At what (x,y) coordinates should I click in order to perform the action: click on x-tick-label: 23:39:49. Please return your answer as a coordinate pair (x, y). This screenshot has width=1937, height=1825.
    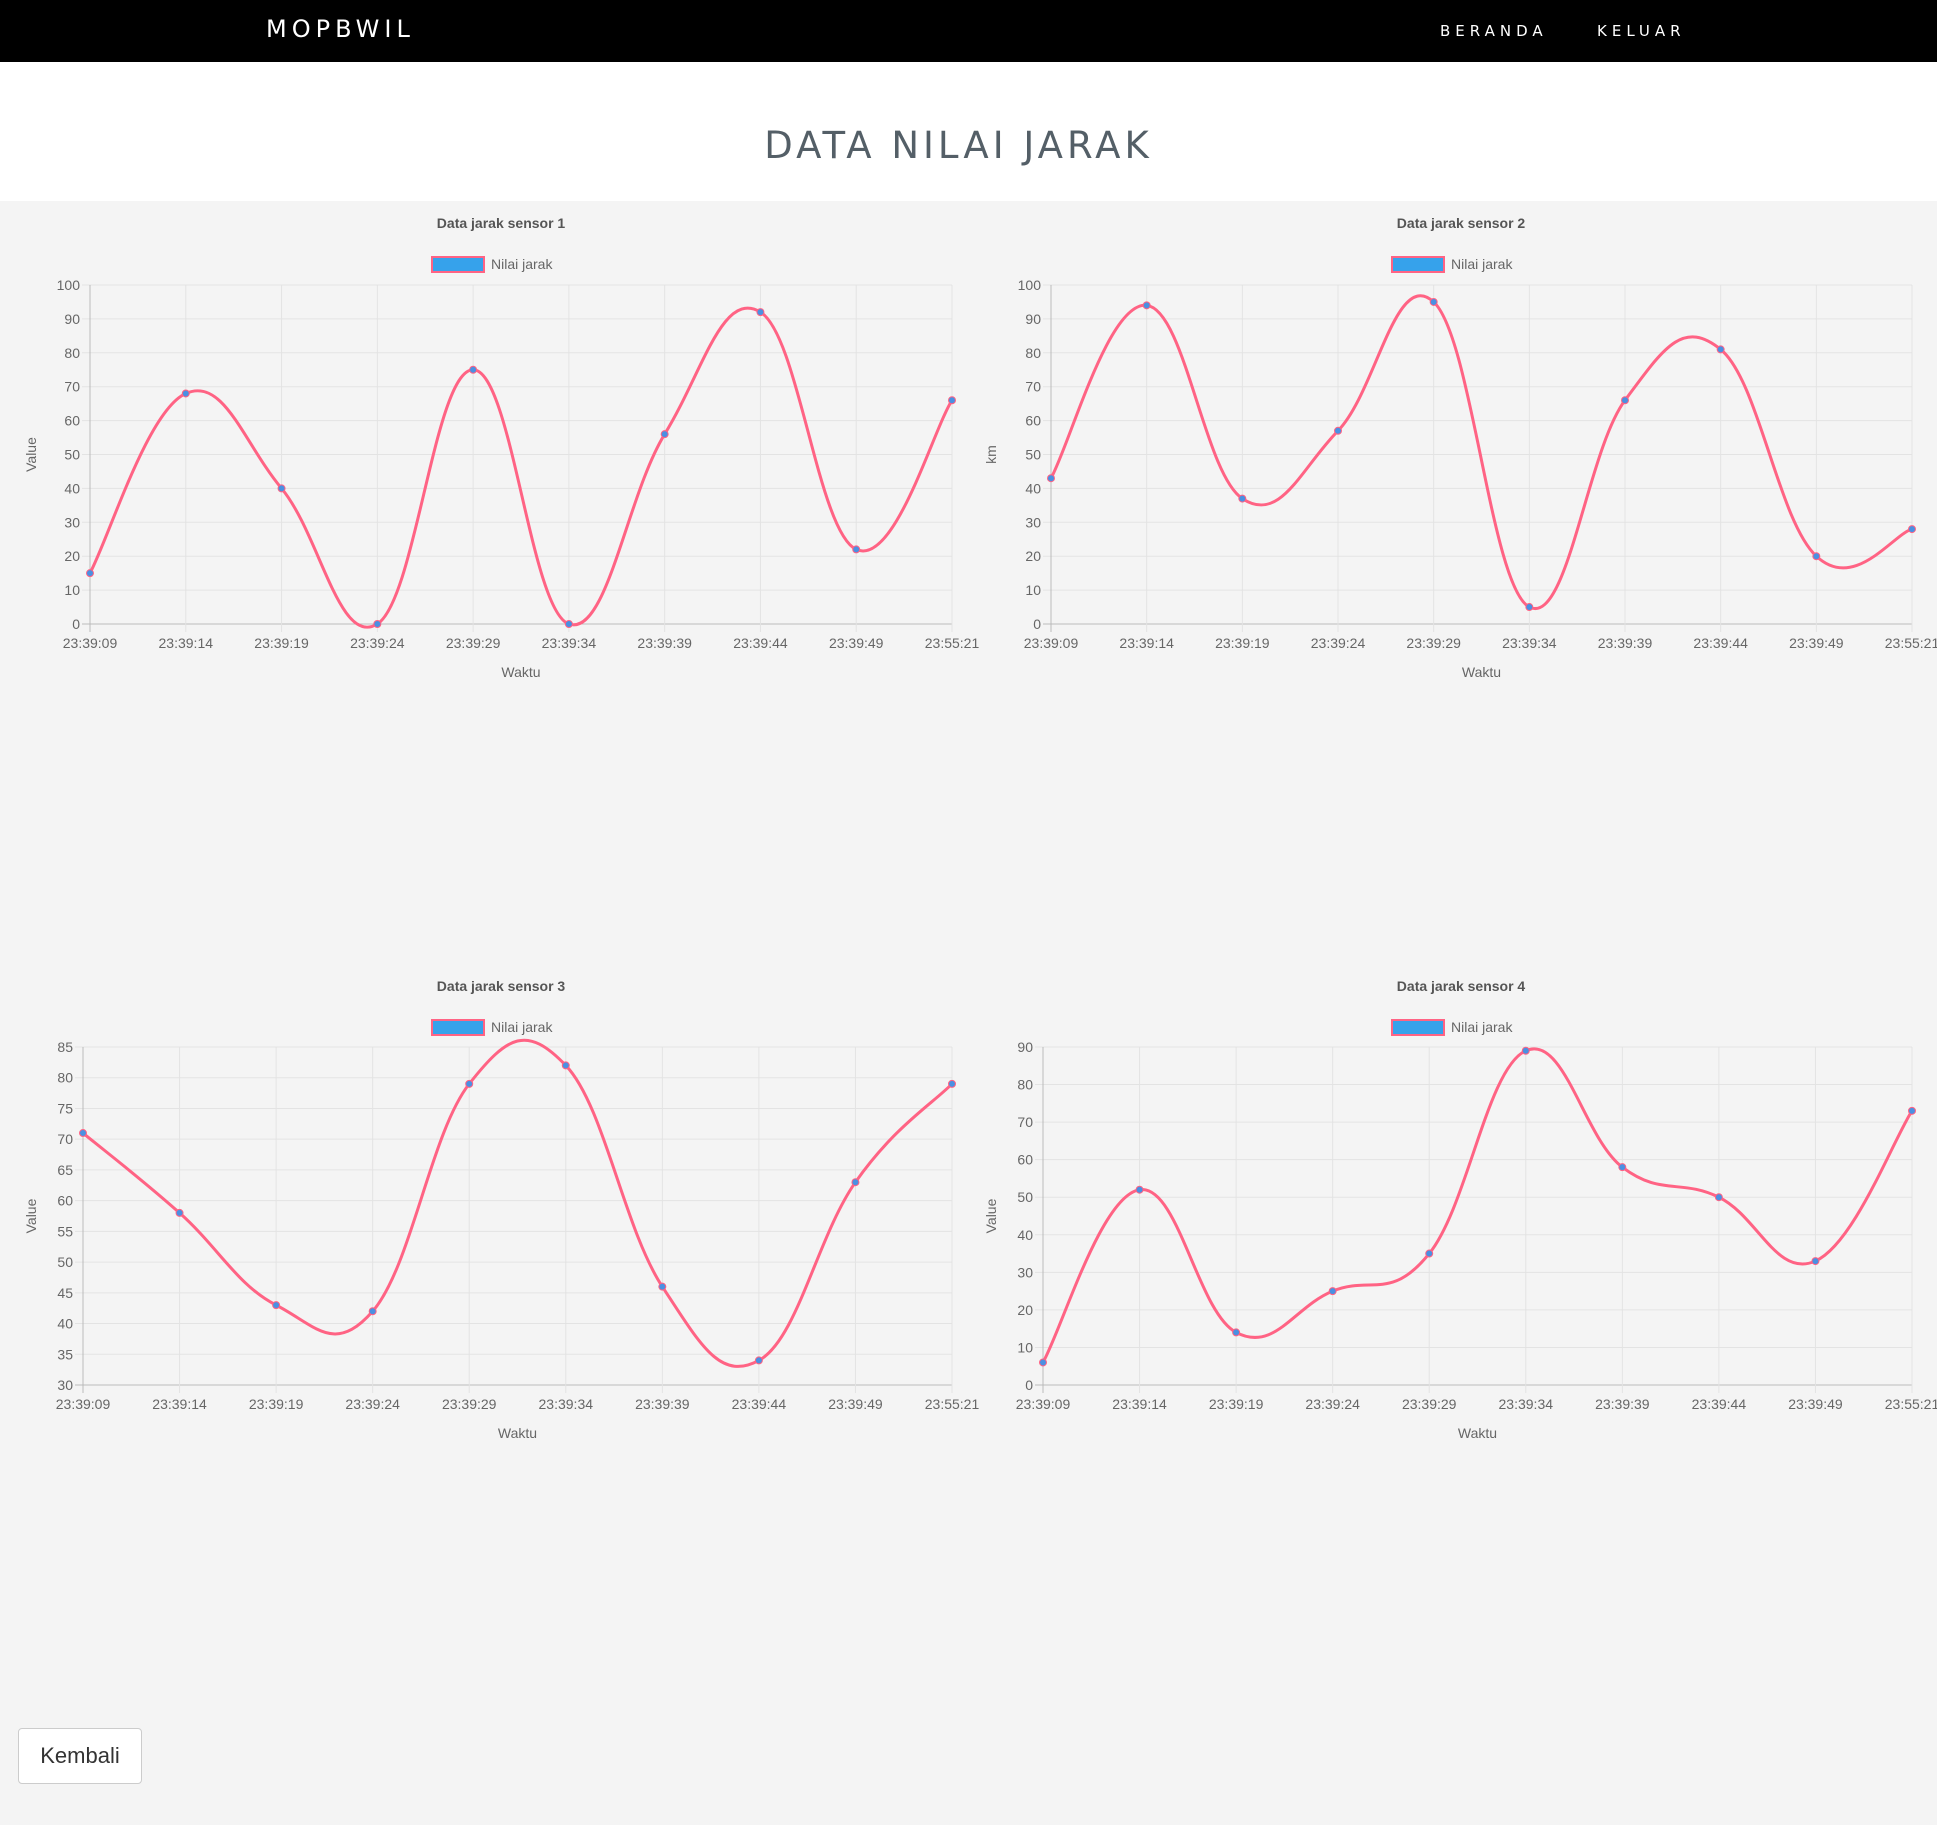
    Looking at the image, I should click on (855, 1404).